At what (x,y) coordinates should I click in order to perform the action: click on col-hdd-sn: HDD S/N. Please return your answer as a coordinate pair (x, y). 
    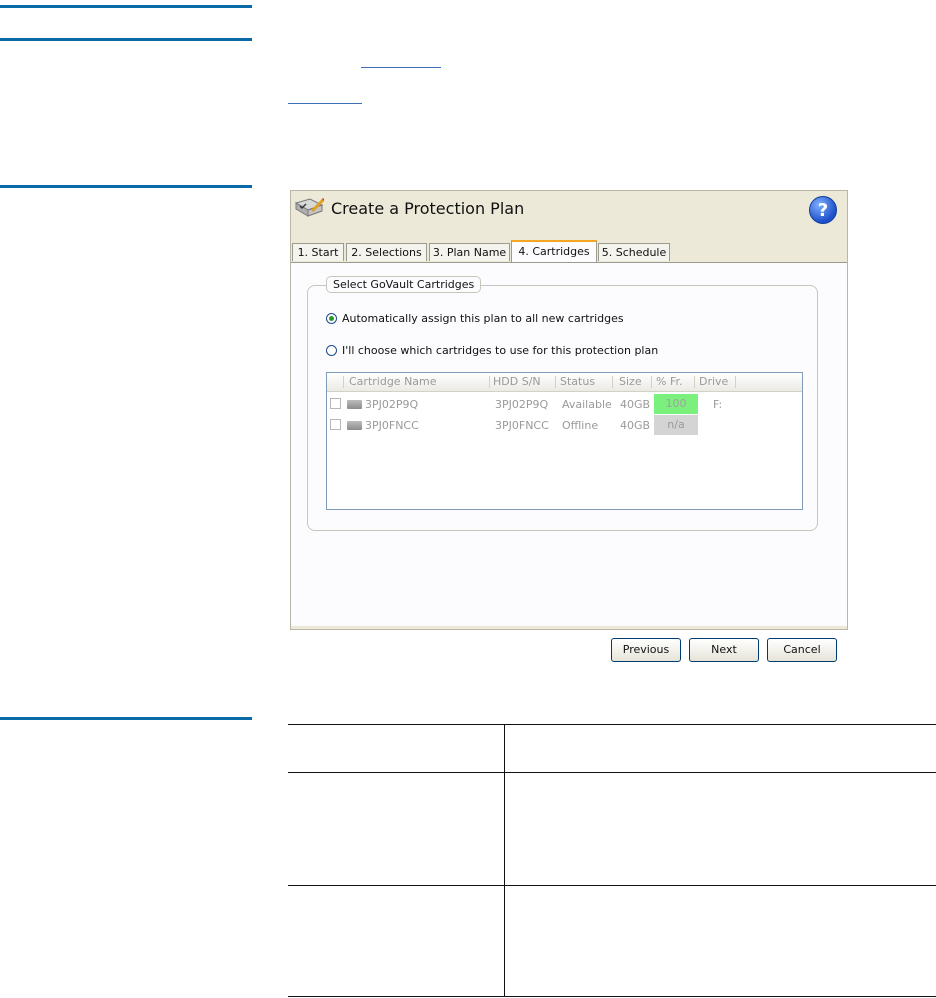
    Looking at the image, I should click on (524, 382).